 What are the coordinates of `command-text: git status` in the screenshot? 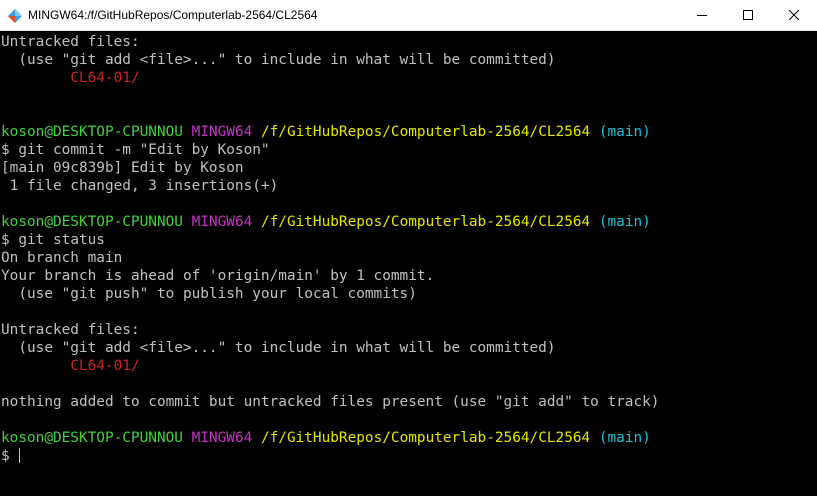 It's located at (57, 240).